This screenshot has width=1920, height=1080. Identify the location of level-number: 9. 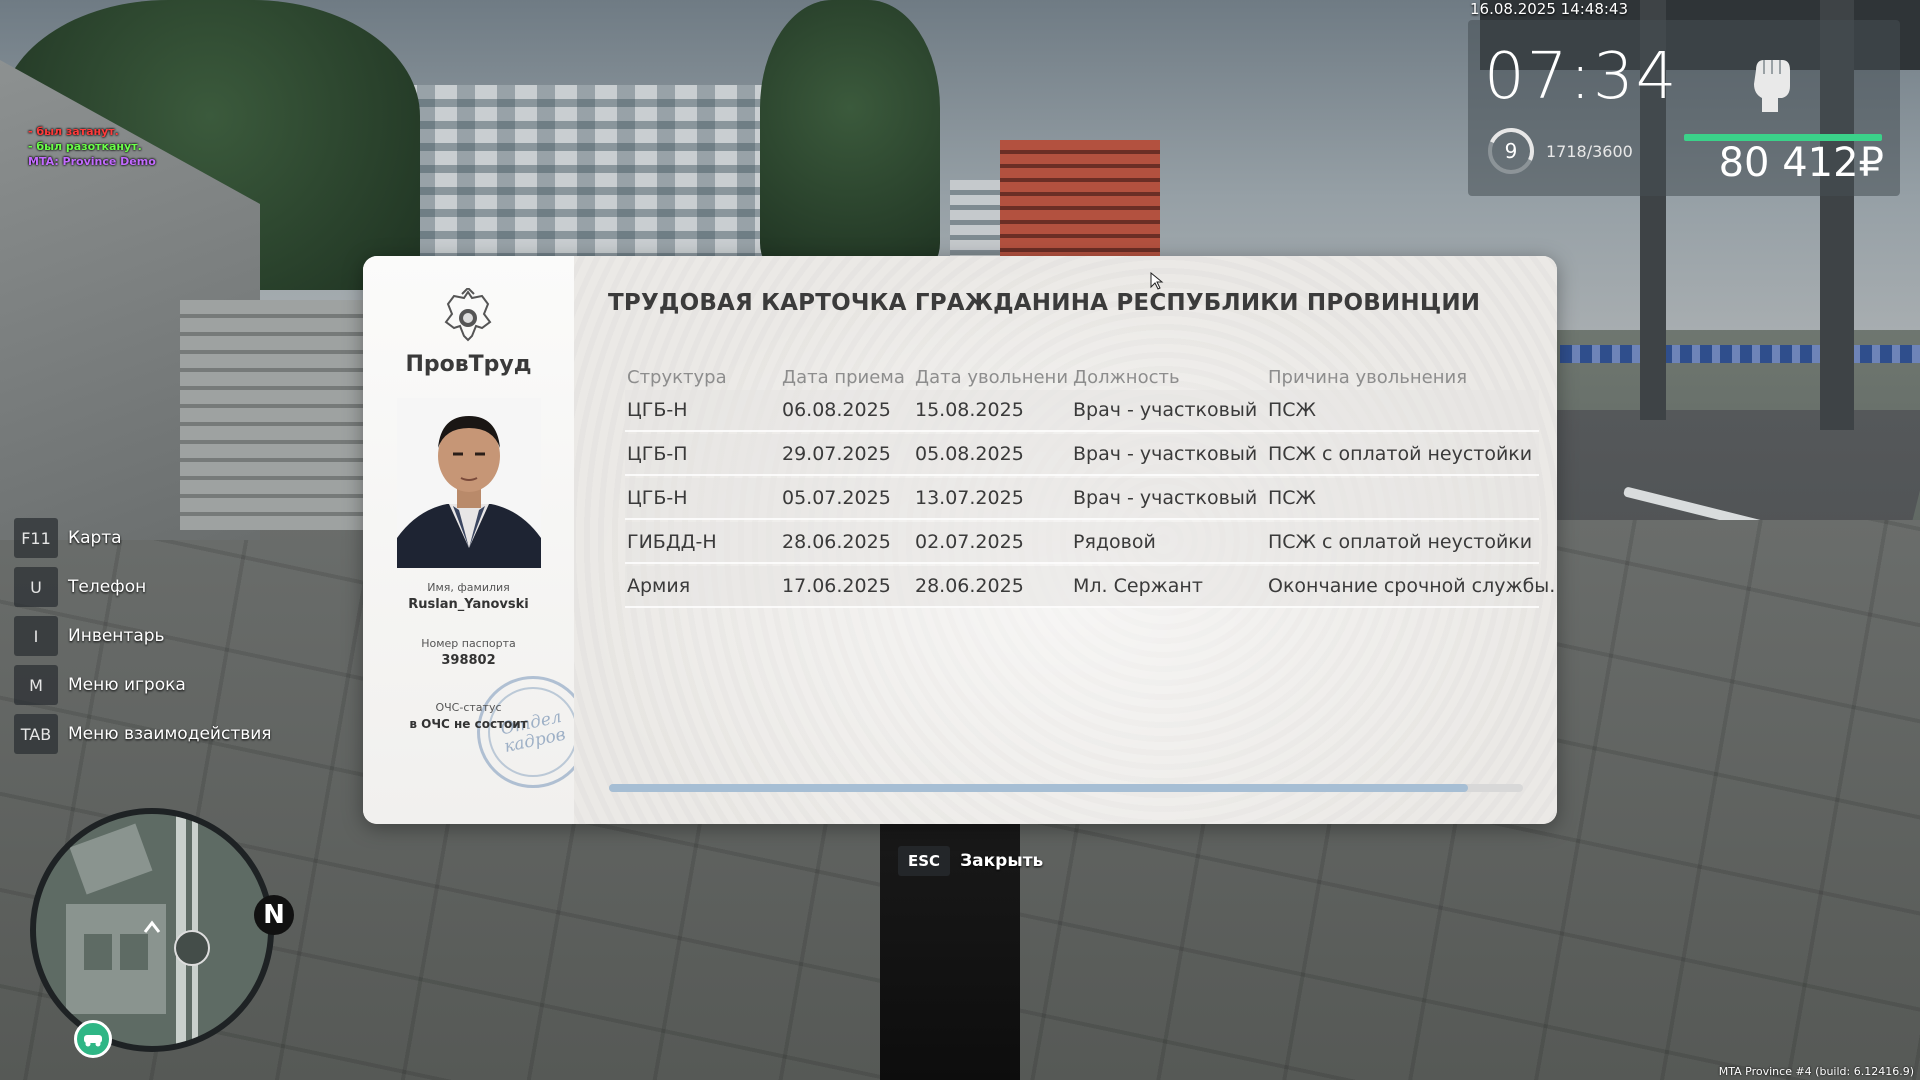
(1511, 151).